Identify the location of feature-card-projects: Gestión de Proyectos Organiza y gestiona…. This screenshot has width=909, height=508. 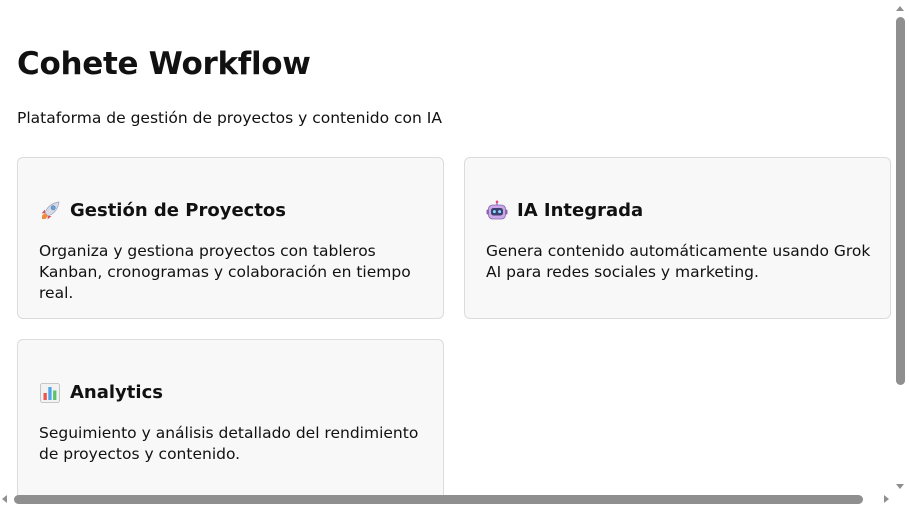
(230, 238).